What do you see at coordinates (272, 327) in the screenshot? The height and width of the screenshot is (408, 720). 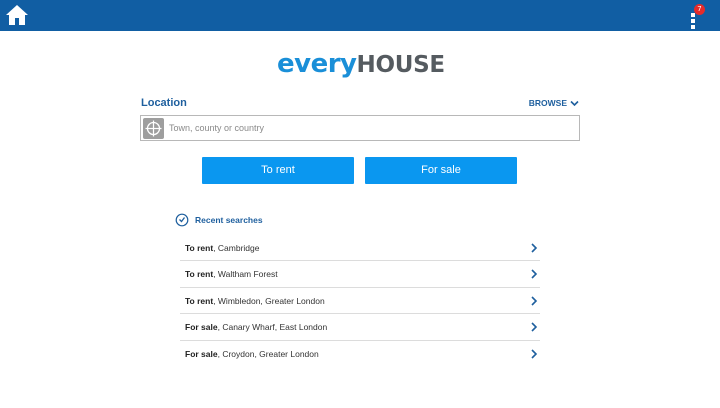 I see `search-place: , Canary Wharf, East London` at bounding box center [272, 327].